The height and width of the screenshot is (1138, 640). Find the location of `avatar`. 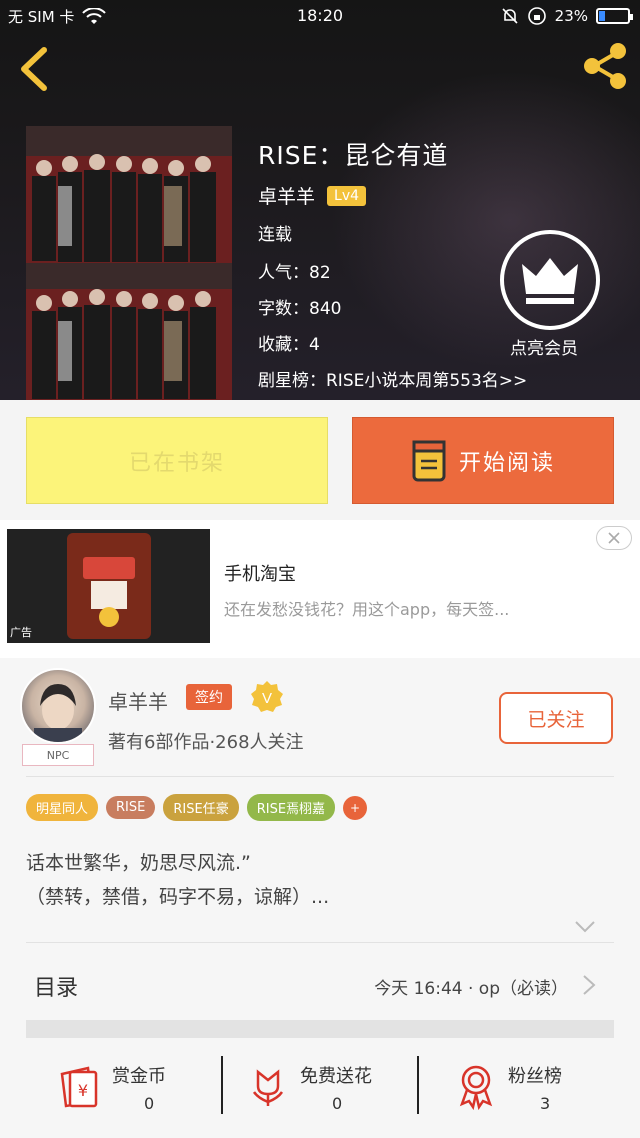

avatar is located at coordinates (58, 706).